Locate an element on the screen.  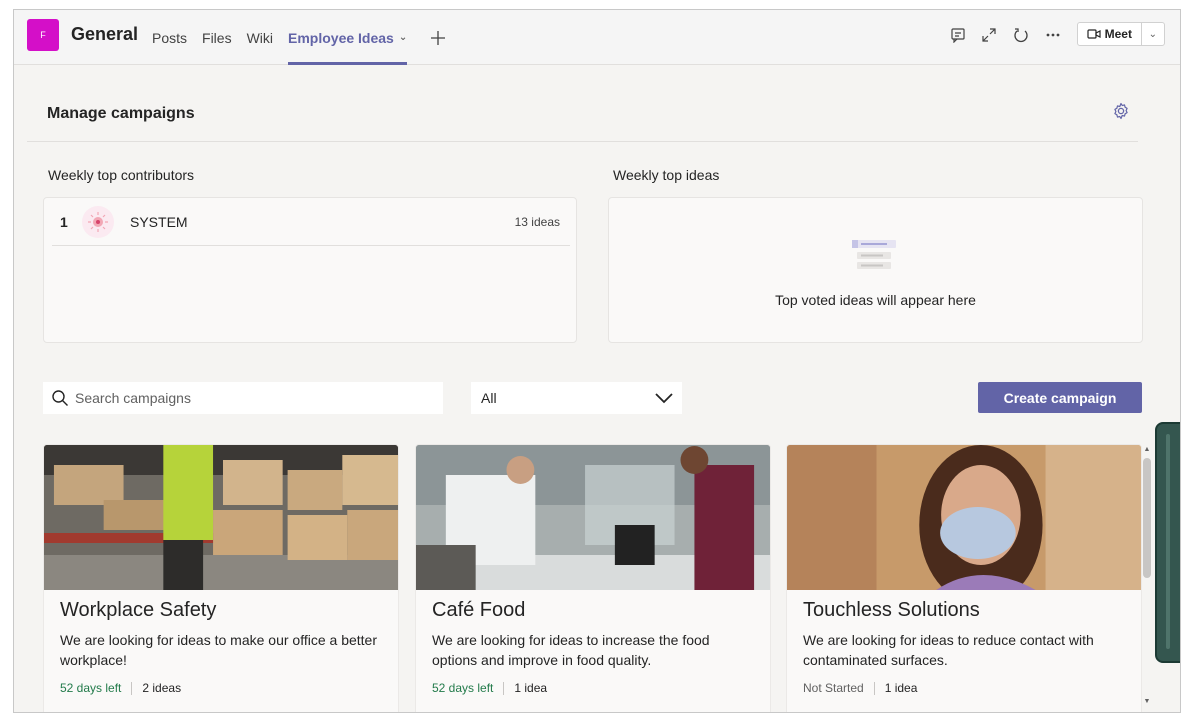
expand-icon is located at coordinates (989, 35).